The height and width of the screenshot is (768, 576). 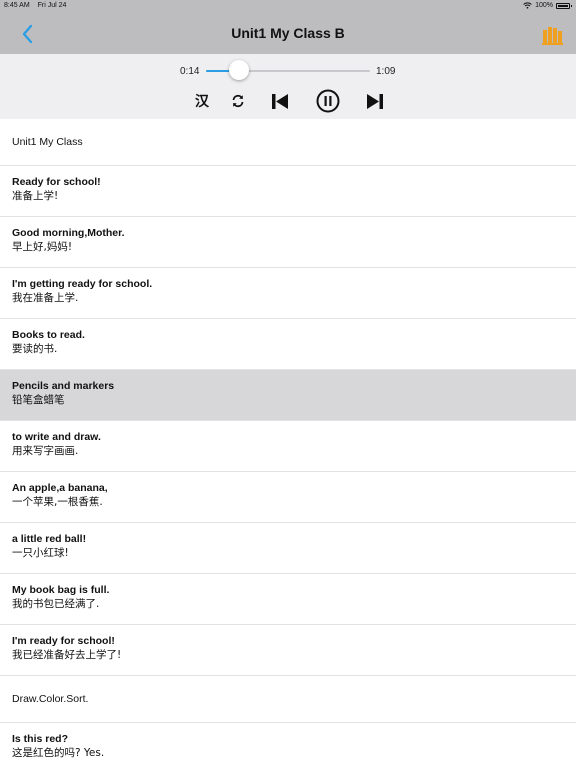 I want to click on sentence-chinese: 用来写字画画., so click(x=45, y=451).